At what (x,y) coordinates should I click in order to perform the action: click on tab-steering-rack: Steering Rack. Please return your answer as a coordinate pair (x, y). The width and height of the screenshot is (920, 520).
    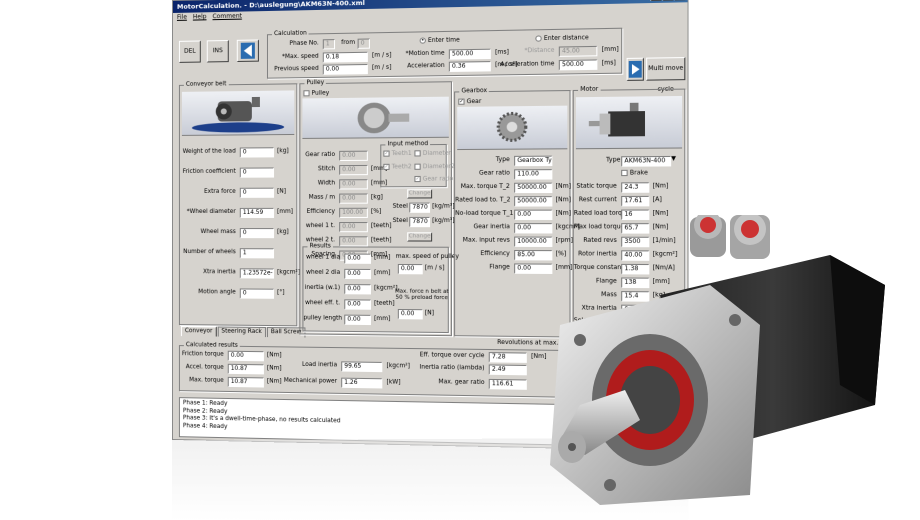
    Looking at the image, I should click on (241, 331).